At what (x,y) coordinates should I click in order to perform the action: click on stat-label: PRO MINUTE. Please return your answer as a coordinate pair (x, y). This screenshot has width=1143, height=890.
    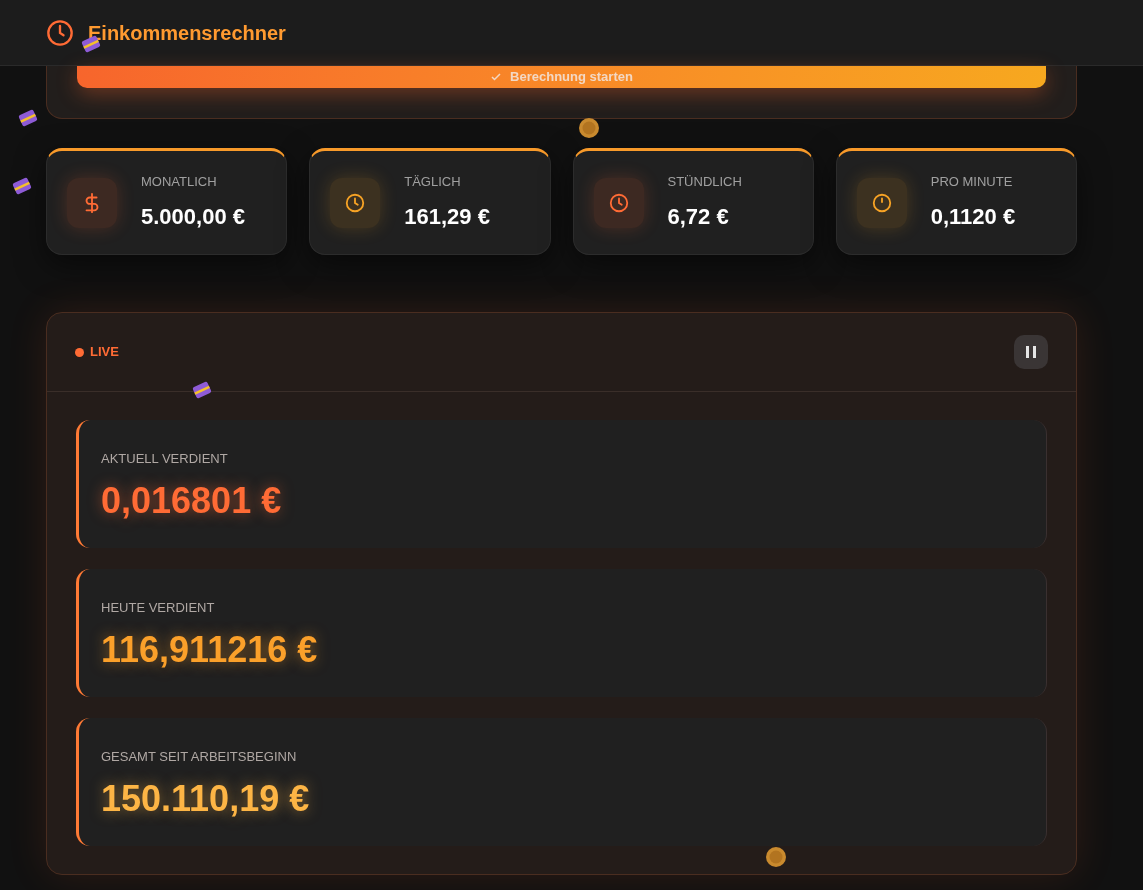
    Looking at the image, I should click on (972, 182).